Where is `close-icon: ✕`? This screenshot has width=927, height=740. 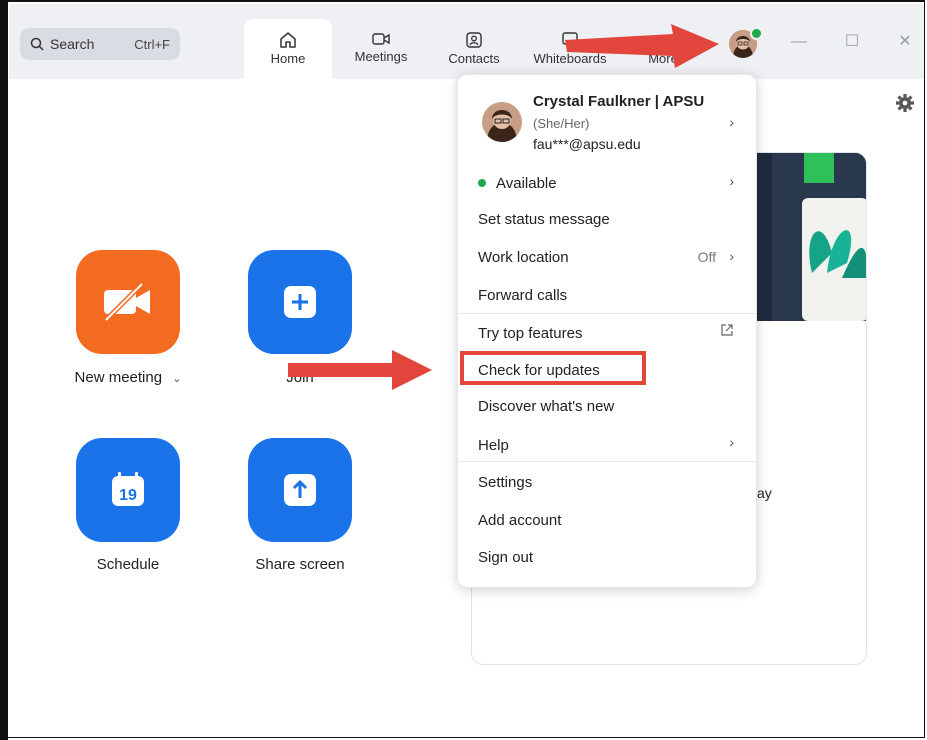 close-icon: ✕ is located at coordinates (905, 42).